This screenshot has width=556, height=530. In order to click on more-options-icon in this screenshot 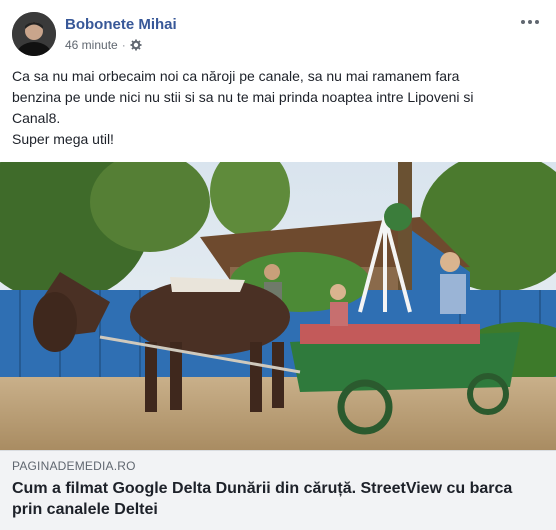, I will do `click(530, 22)`.